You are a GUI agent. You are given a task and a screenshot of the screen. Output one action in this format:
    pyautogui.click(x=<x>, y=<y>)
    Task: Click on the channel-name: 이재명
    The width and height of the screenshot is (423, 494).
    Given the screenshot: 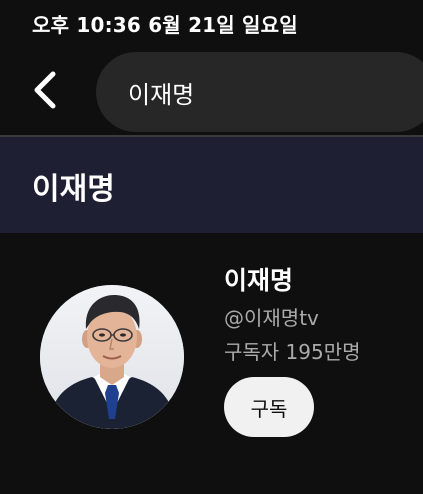 What is the action you would take?
    pyautogui.click(x=292, y=281)
    